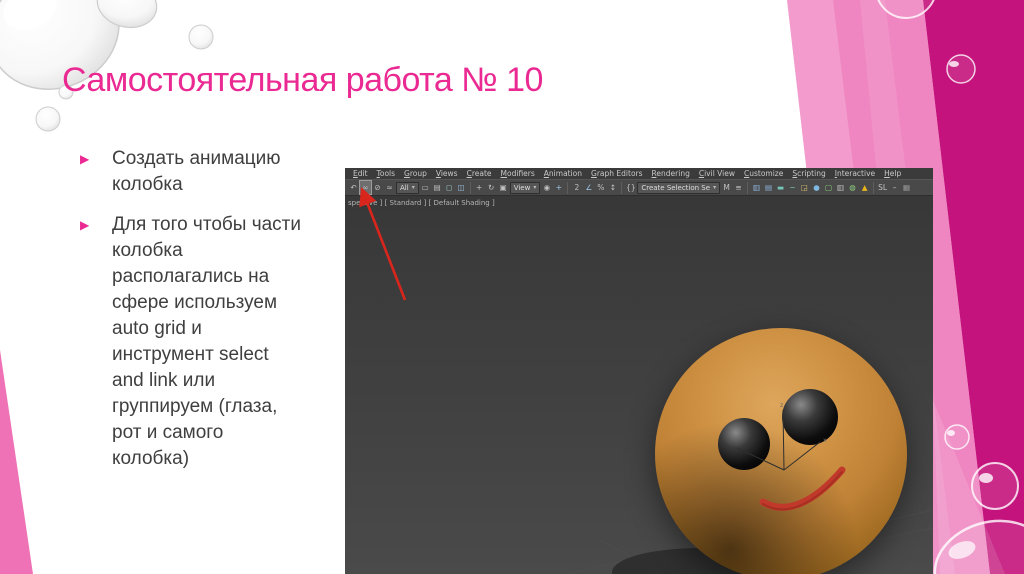 The width and height of the screenshot is (1024, 574). Describe the element at coordinates (738, 187) in the screenshot. I see `align-icon: ≡` at that location.